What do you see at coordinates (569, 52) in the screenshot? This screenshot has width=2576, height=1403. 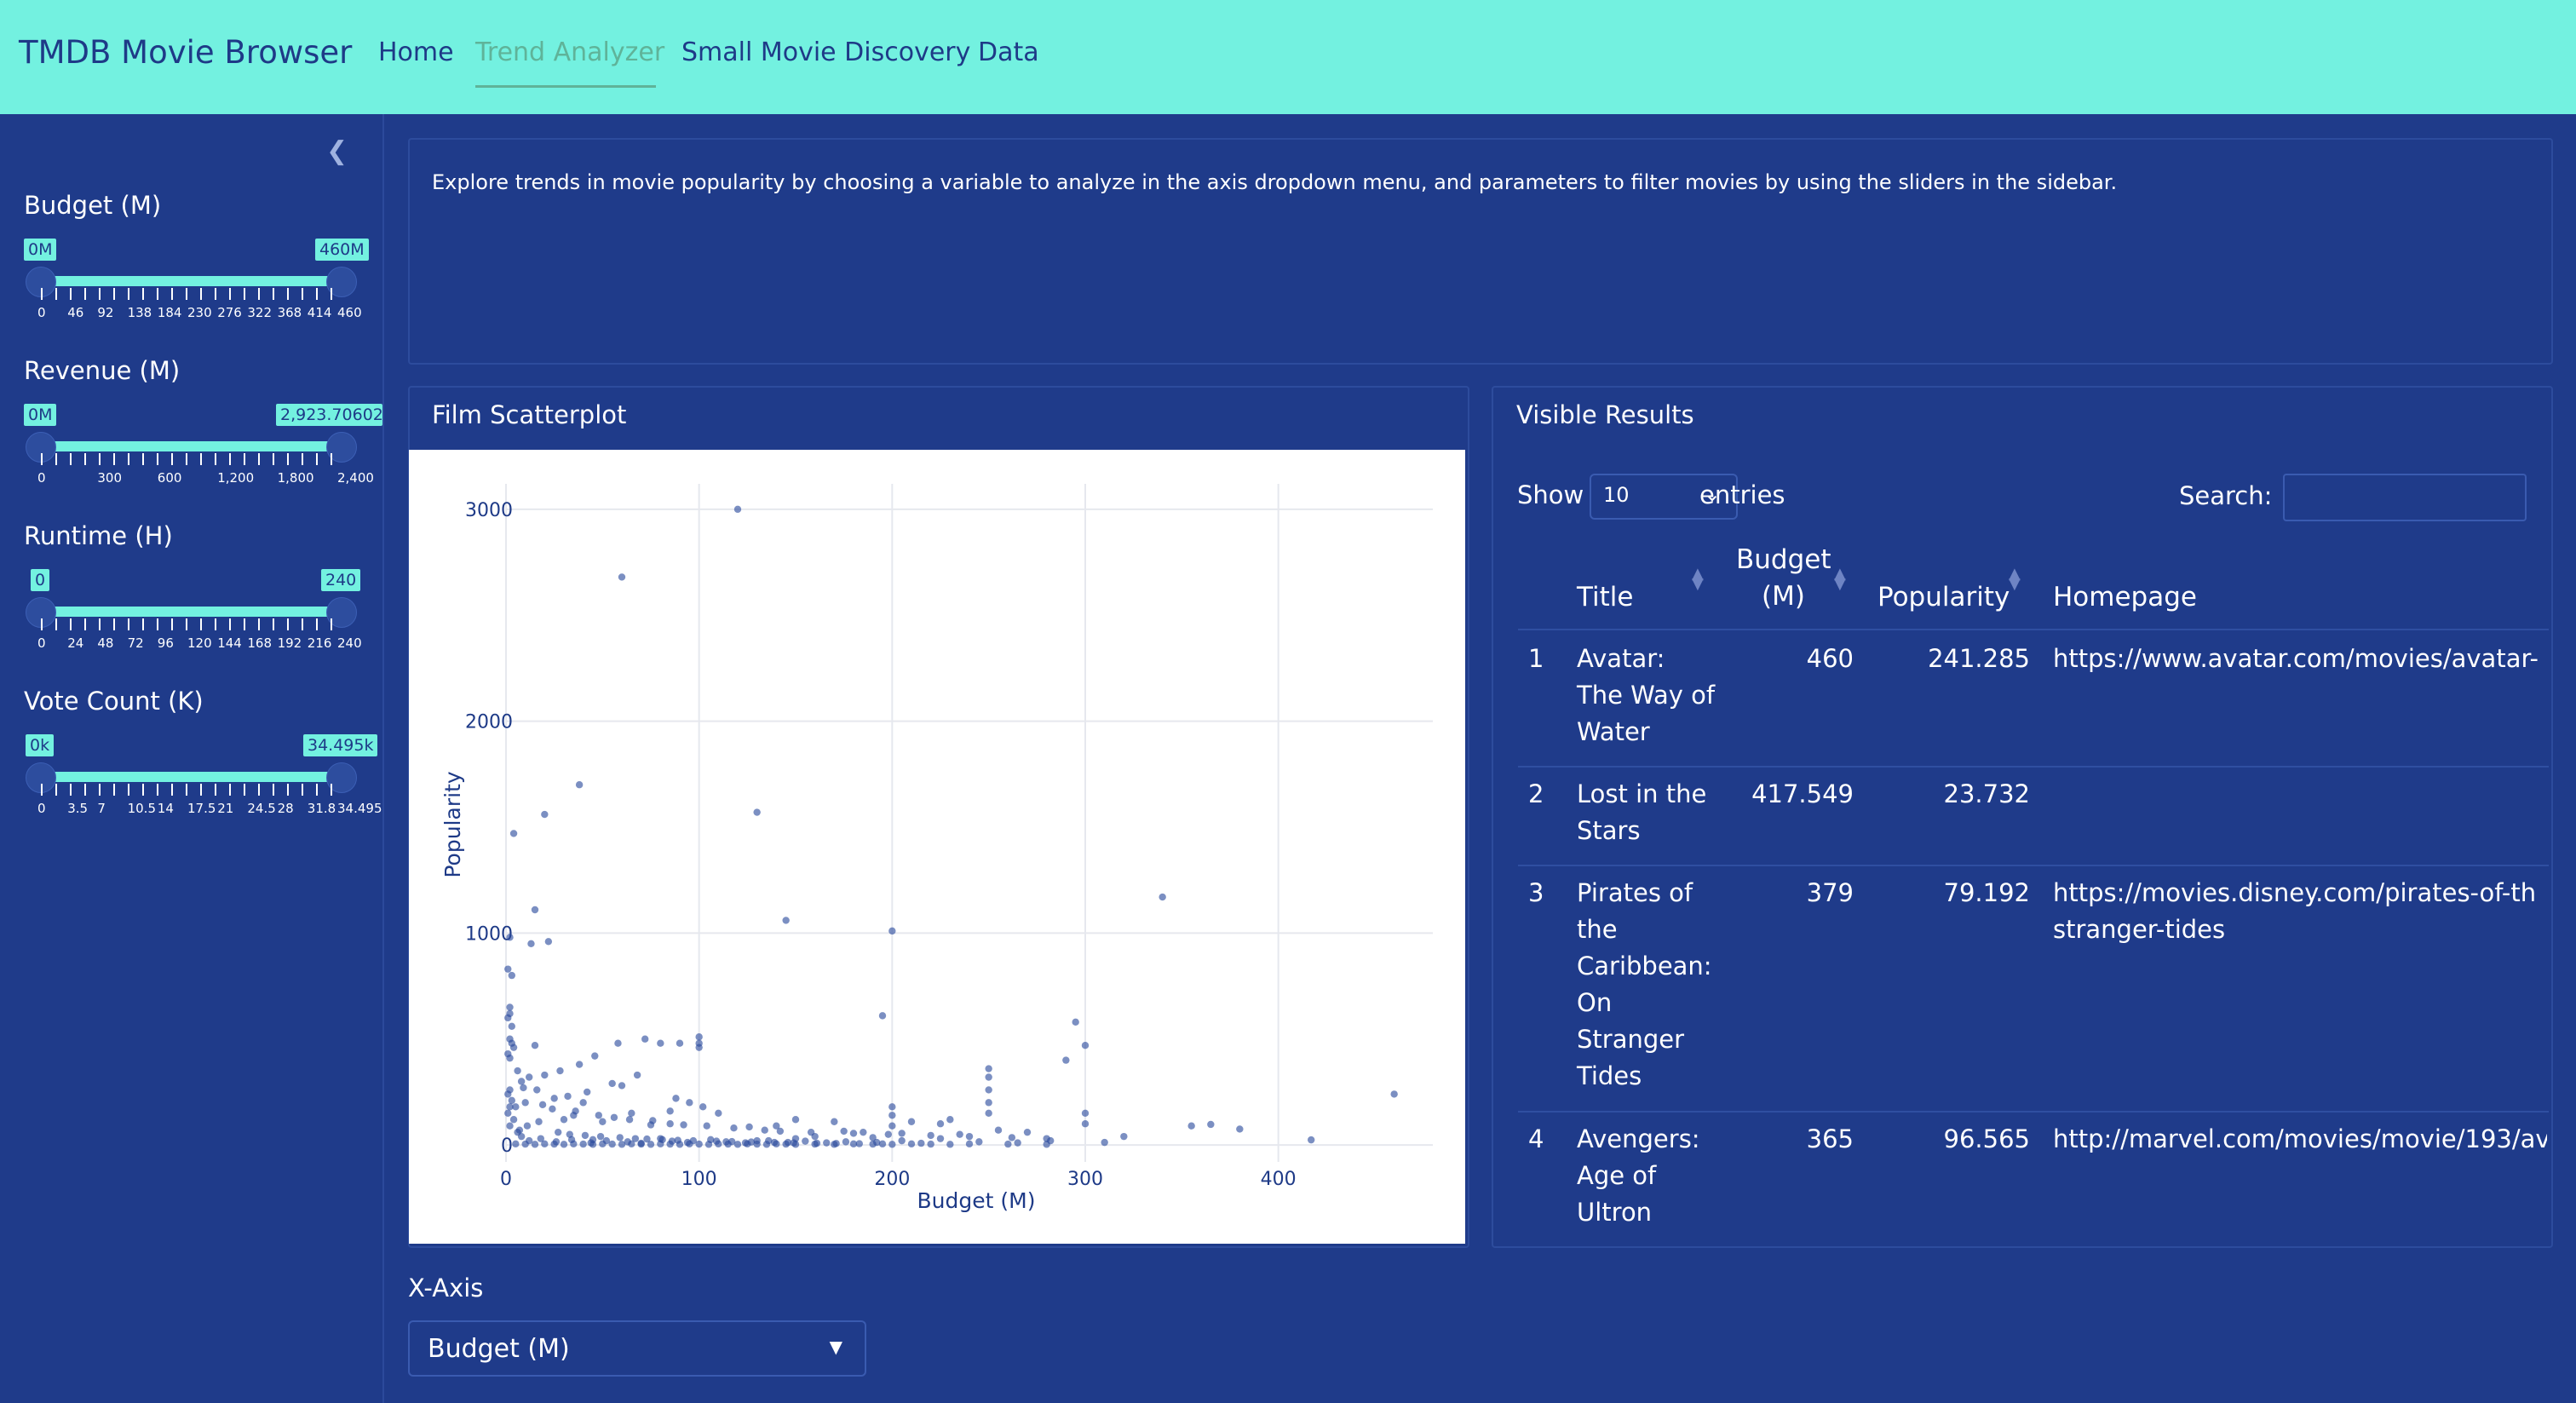 I see `nav-trend-analyzer: Trend Analyzer` at bounding box center [569, 52].